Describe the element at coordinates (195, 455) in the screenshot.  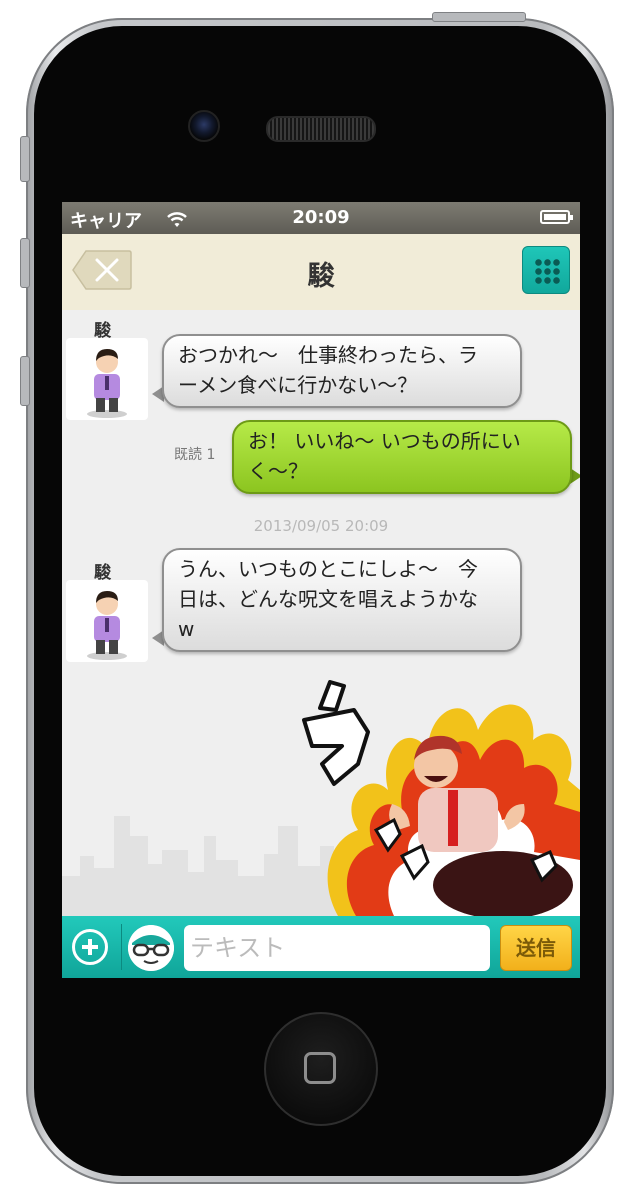
I see `read-receipt: 既読 1` at that location.